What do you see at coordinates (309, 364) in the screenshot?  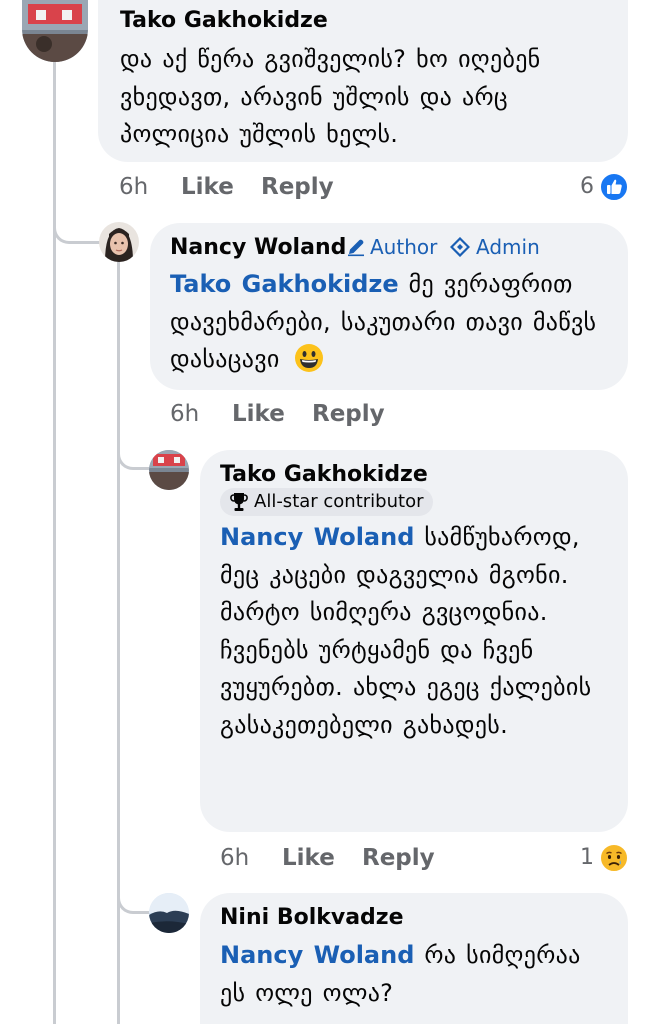 I see `grinning-emoji-icon` at bounding box center [309, 364].